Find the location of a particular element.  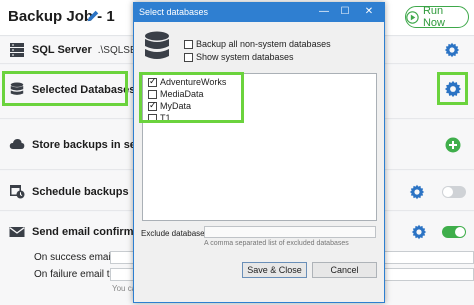

server-icon is located at coordinates (17, 50).